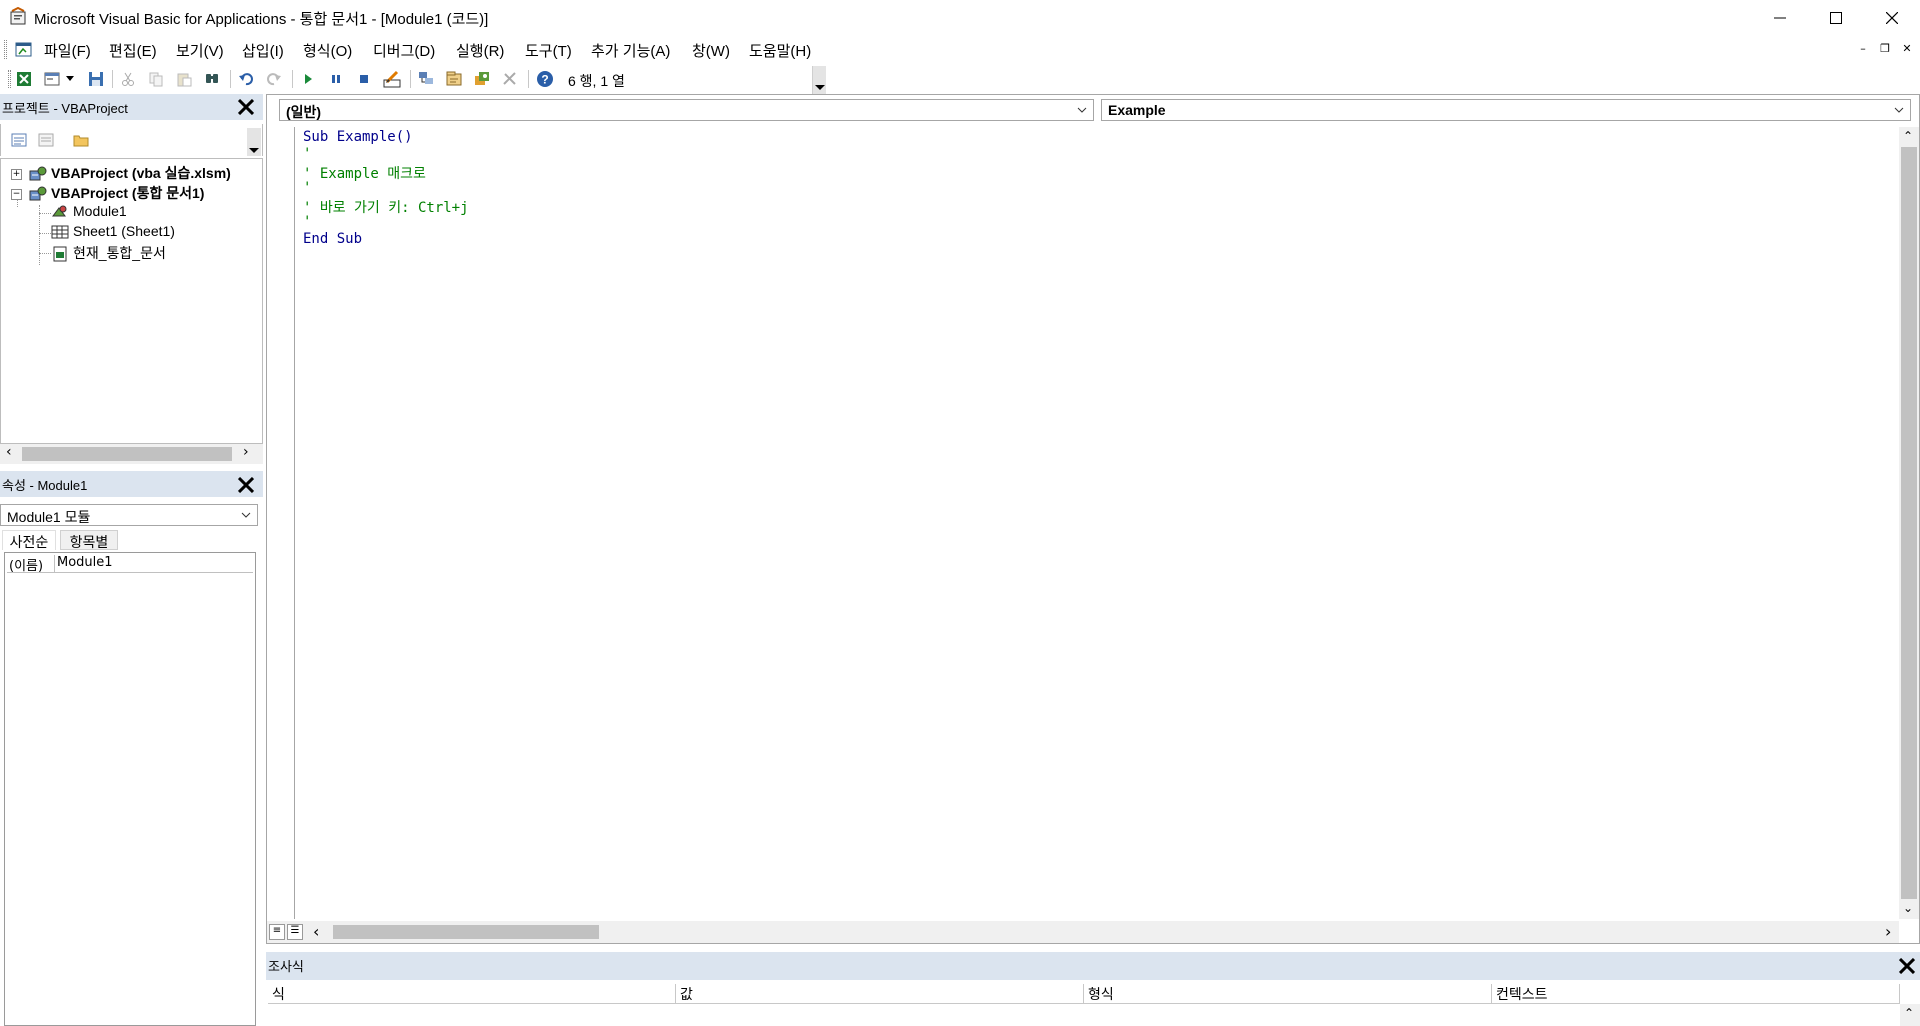  Describe the element at coordinates (413, 79) in the screenshot. I see `standard-toolbar: ? 6 행, 1 열` at that location.